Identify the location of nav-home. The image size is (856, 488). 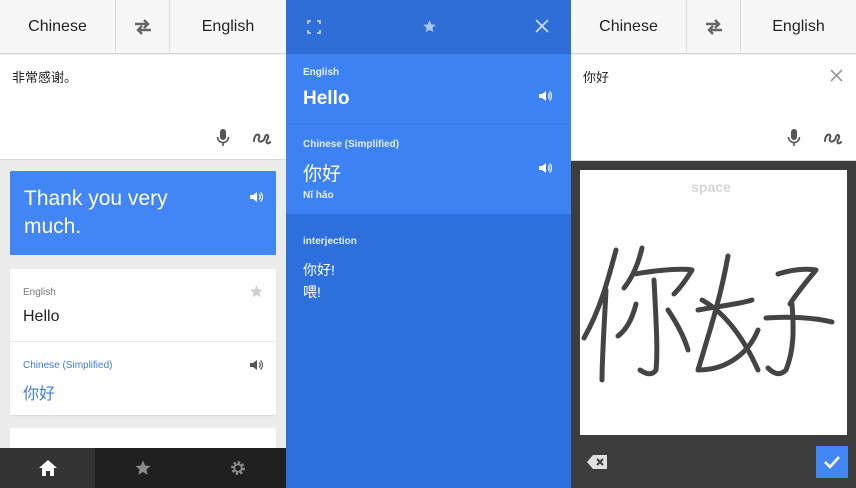
(48, 468).